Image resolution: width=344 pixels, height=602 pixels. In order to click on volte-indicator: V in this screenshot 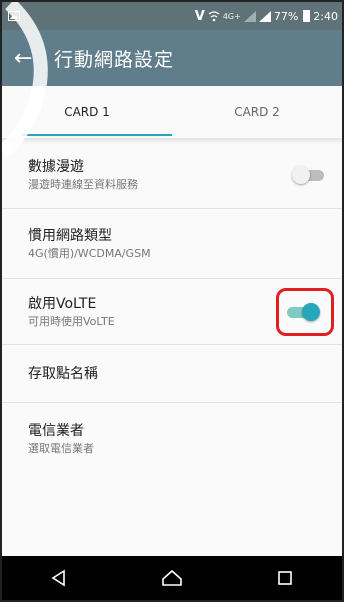, I will do `click(199, 16)`.